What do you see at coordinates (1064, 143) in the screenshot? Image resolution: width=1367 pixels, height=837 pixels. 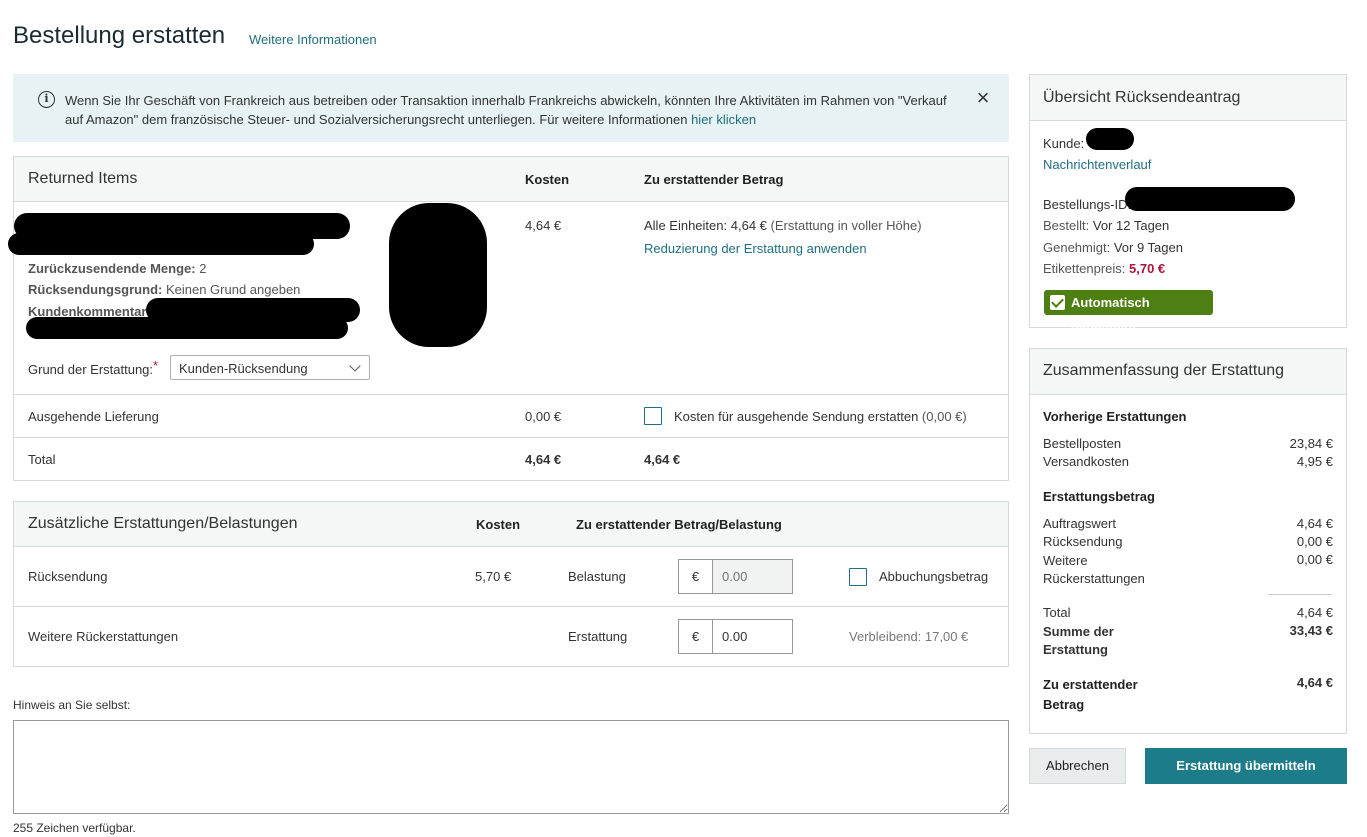 I see `customer-label: Kunde:` at bounding box center [1064, 143].